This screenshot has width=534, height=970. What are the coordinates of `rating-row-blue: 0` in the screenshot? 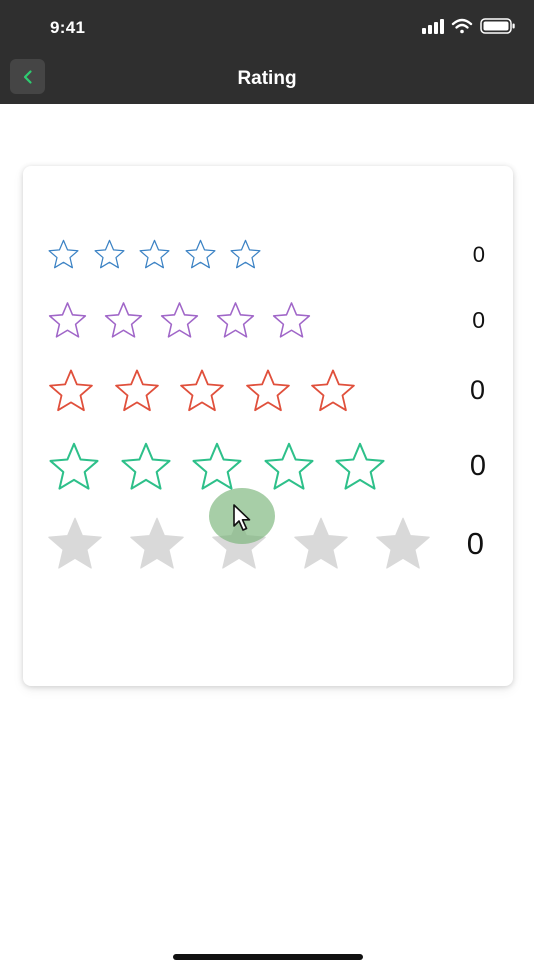 It's located at (268, 254).